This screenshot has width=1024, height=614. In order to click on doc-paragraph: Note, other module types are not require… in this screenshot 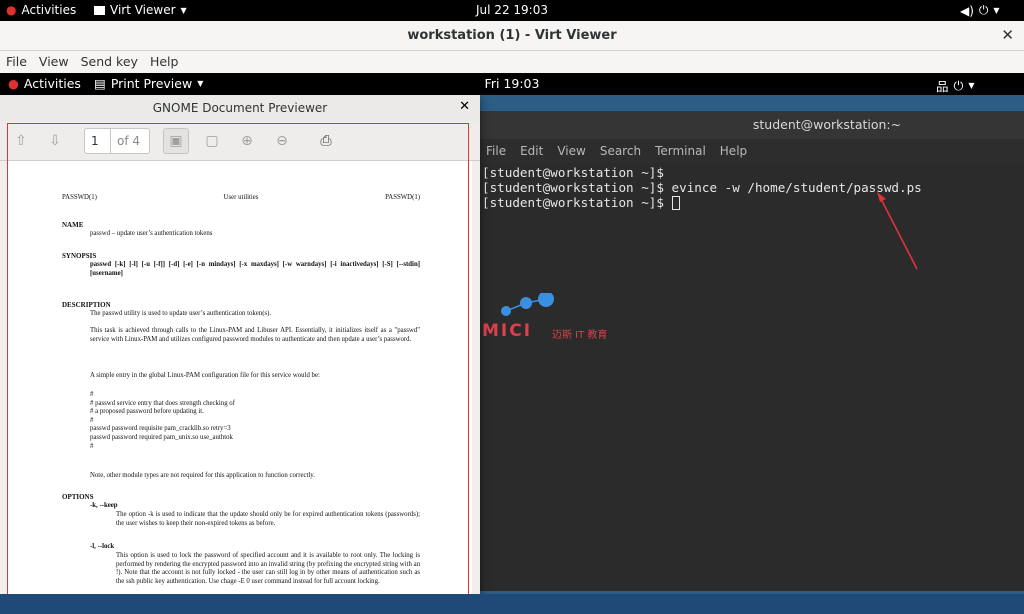, I will do `click(202, 475)`.